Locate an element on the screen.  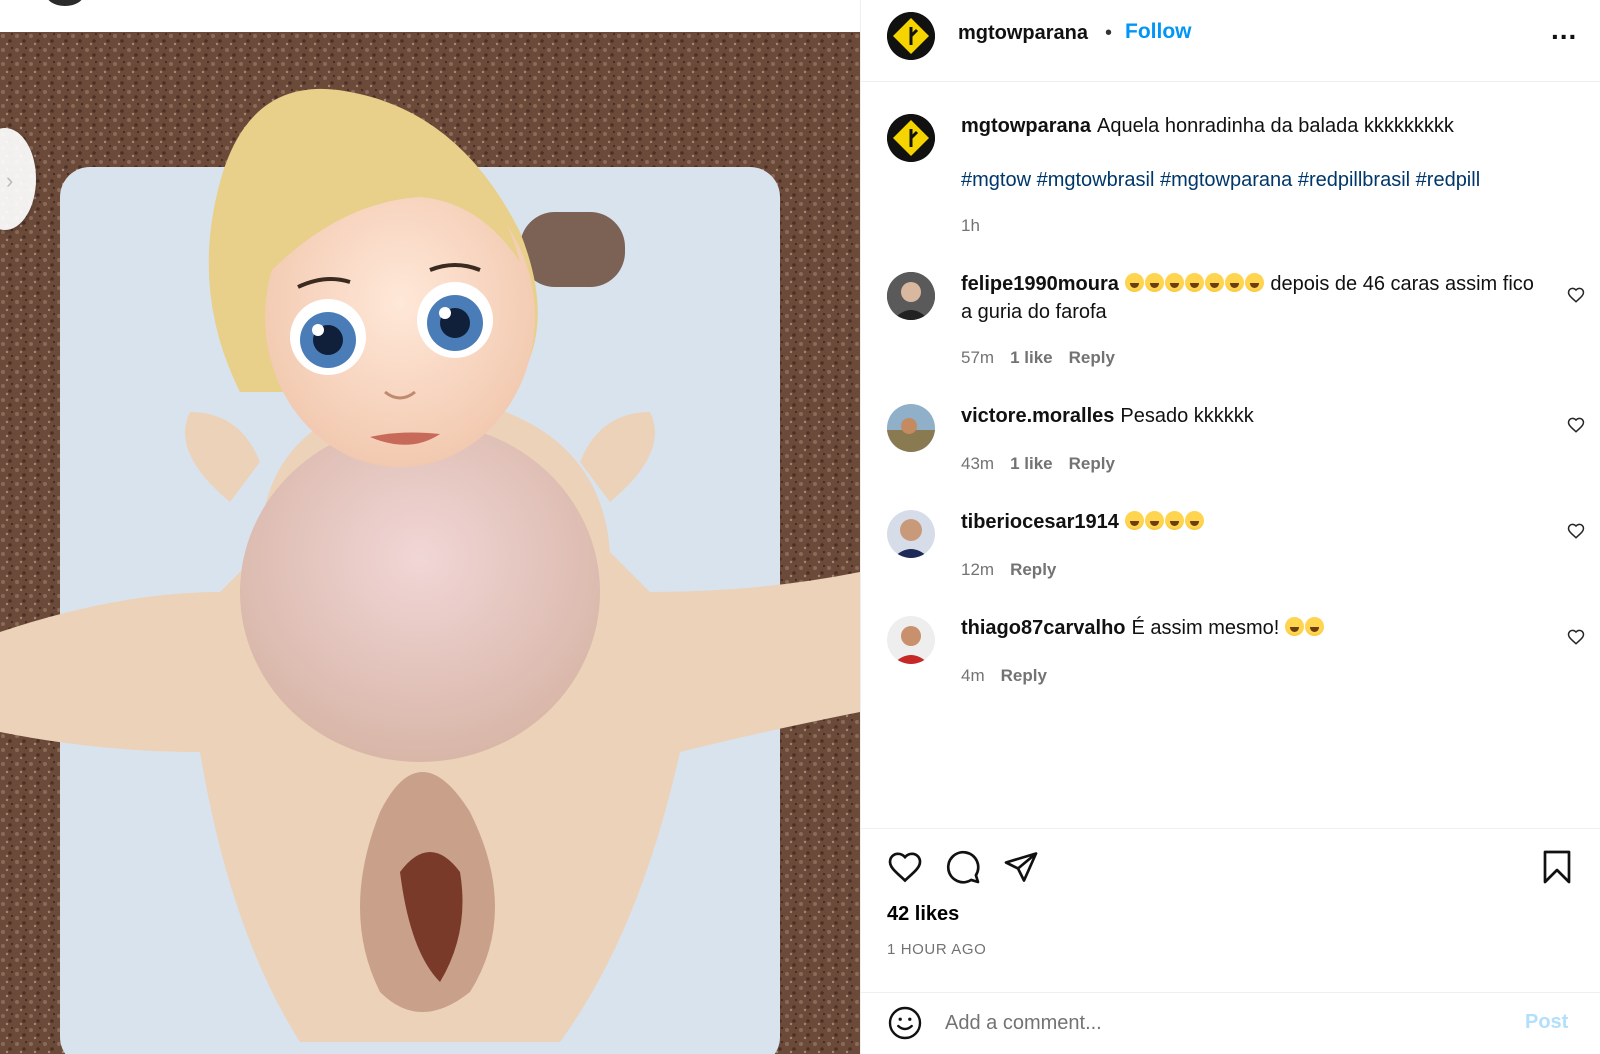
comment-meta: 12m Reply is located at coordinates (1016, 570).